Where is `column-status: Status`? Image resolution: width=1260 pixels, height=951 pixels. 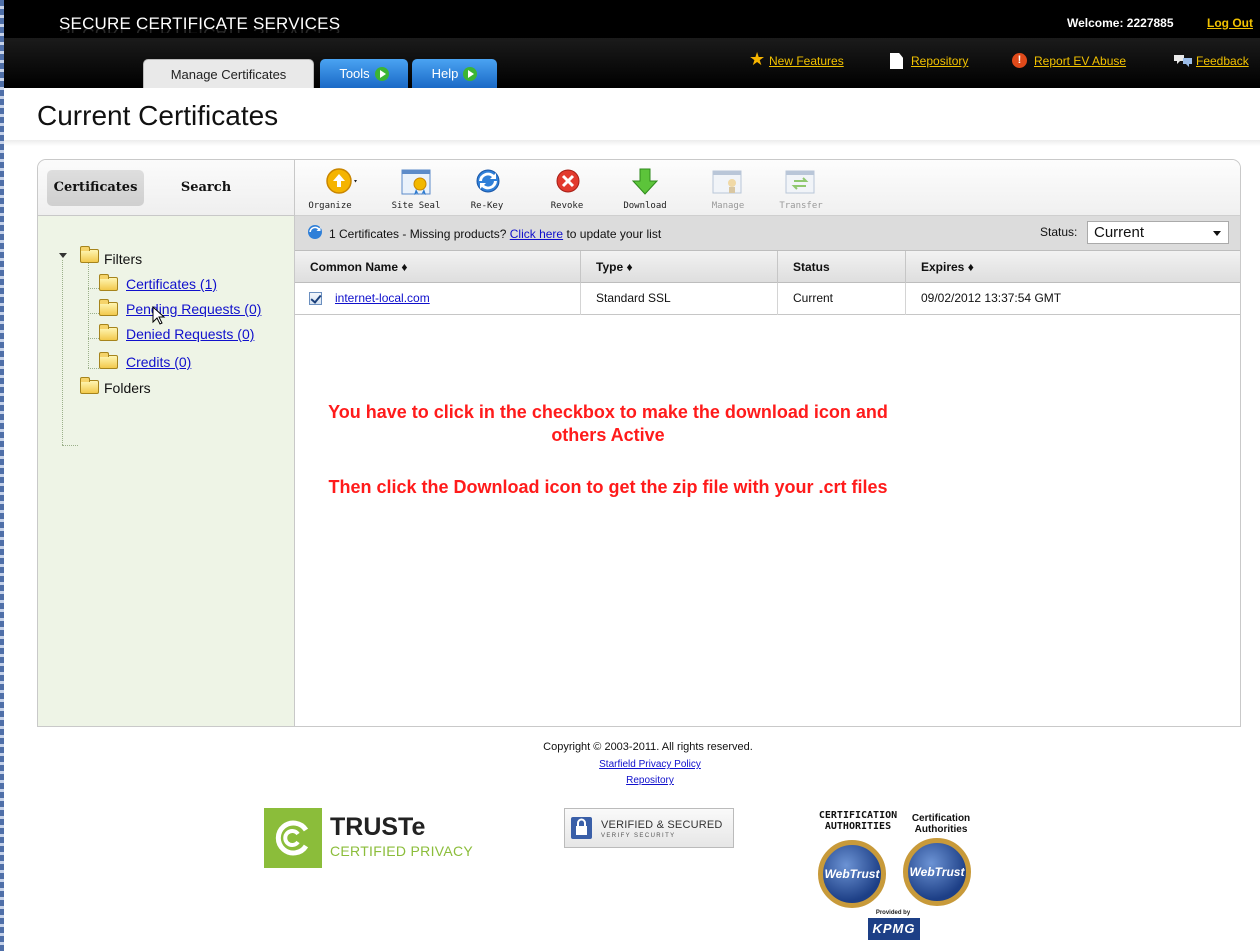
column-status: Status is located at coordinates (842, 267).